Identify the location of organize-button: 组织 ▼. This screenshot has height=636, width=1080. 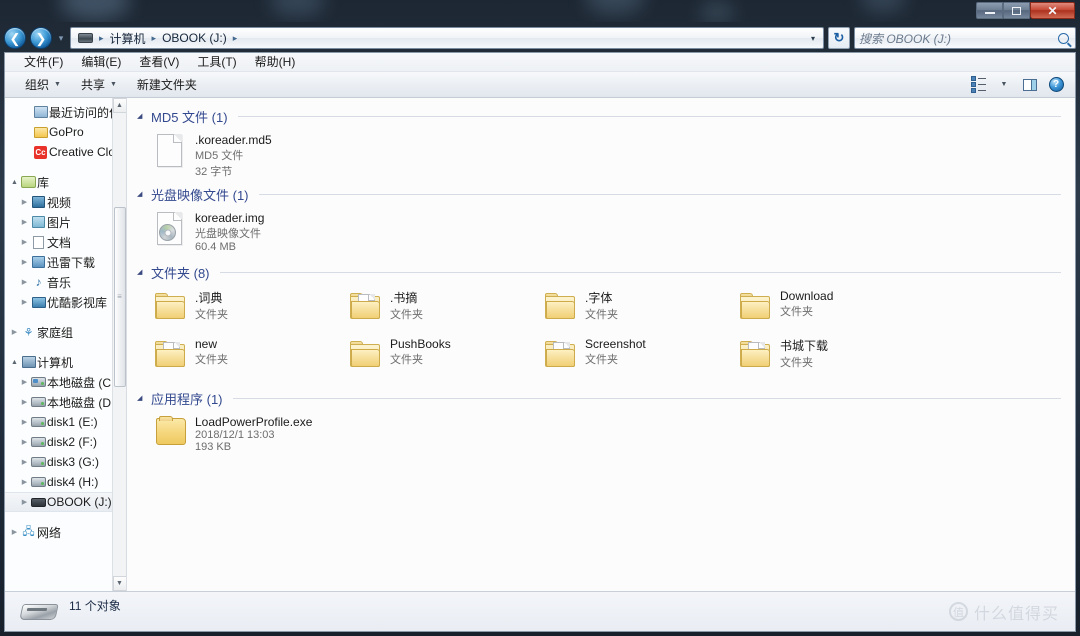
(43, 85).